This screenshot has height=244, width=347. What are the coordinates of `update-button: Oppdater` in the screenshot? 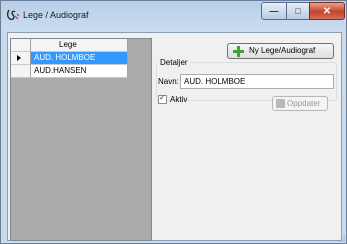 It's located at (300, 103).